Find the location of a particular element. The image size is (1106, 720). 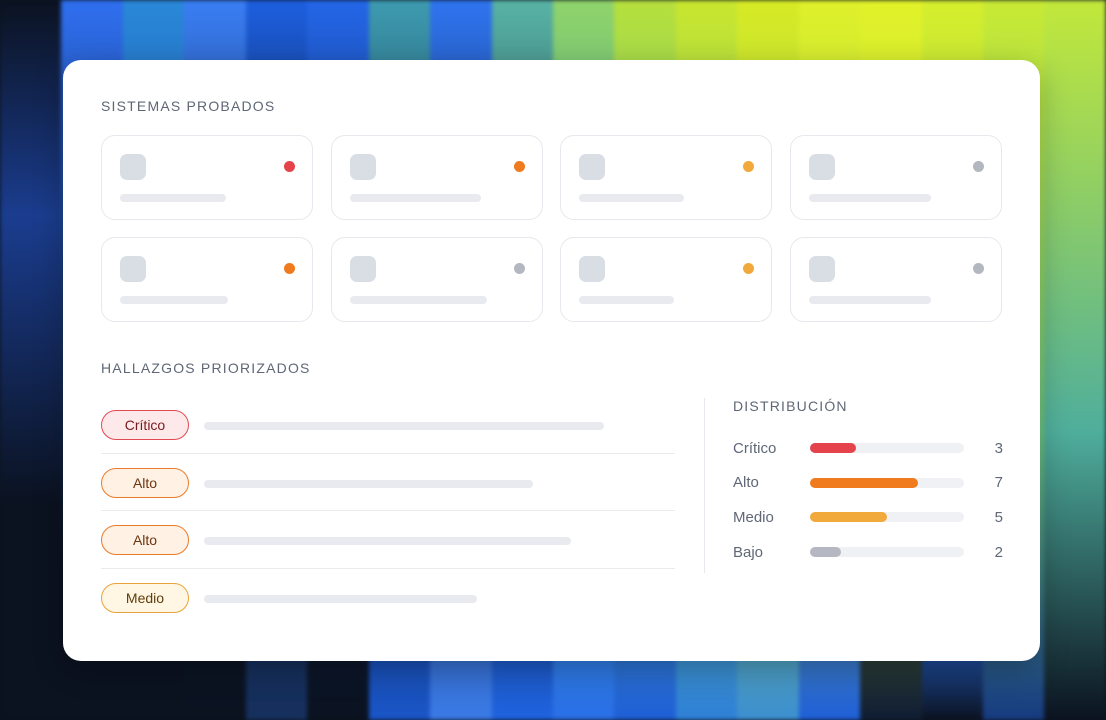

finding-row: Crítico is located at coordinates (388, 425).